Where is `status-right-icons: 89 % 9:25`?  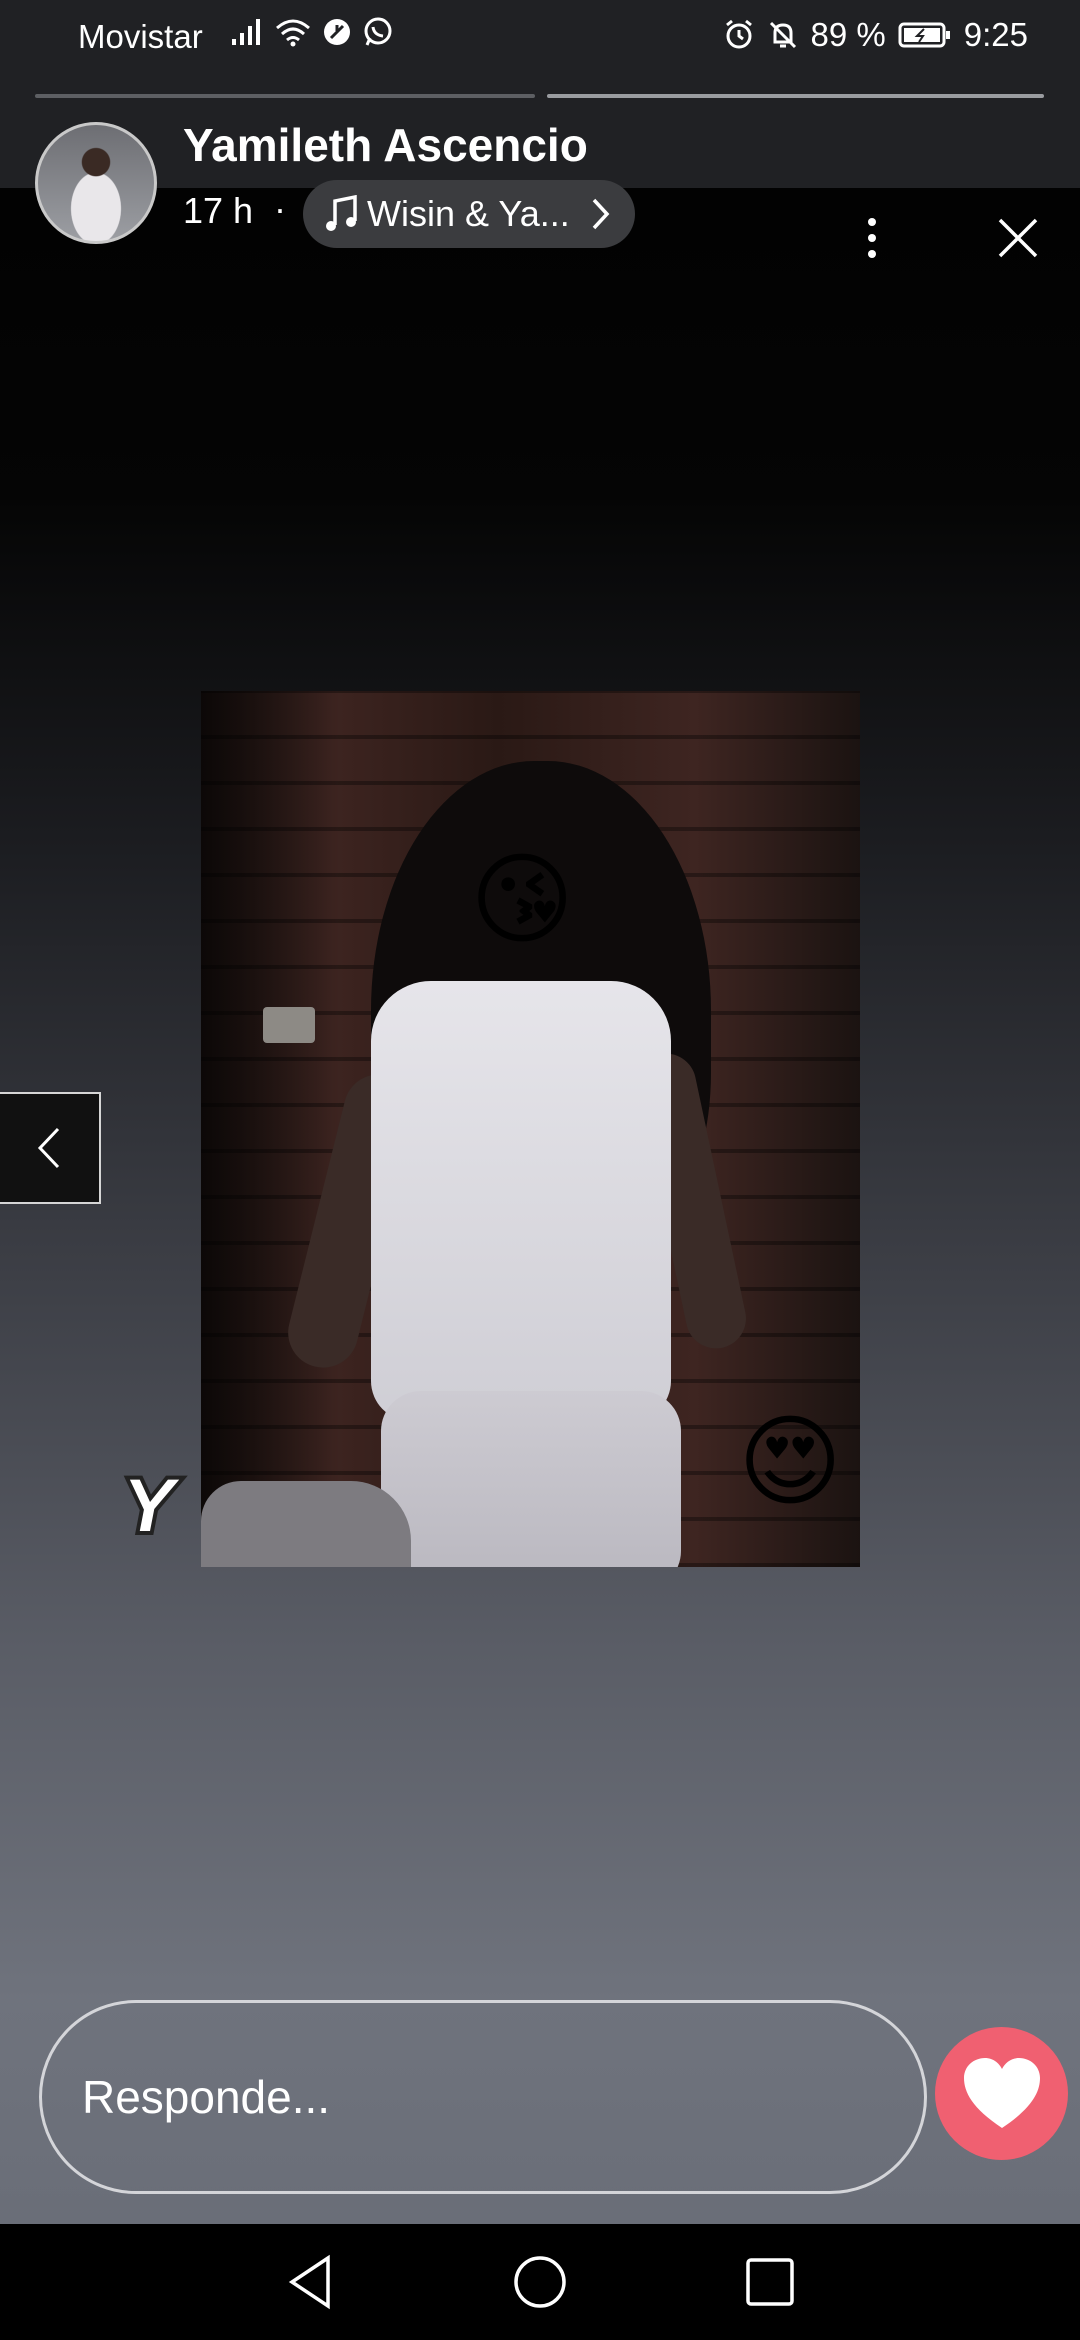 status-right-icons: 89 % 9:25 is located at coordinates (875, 35).